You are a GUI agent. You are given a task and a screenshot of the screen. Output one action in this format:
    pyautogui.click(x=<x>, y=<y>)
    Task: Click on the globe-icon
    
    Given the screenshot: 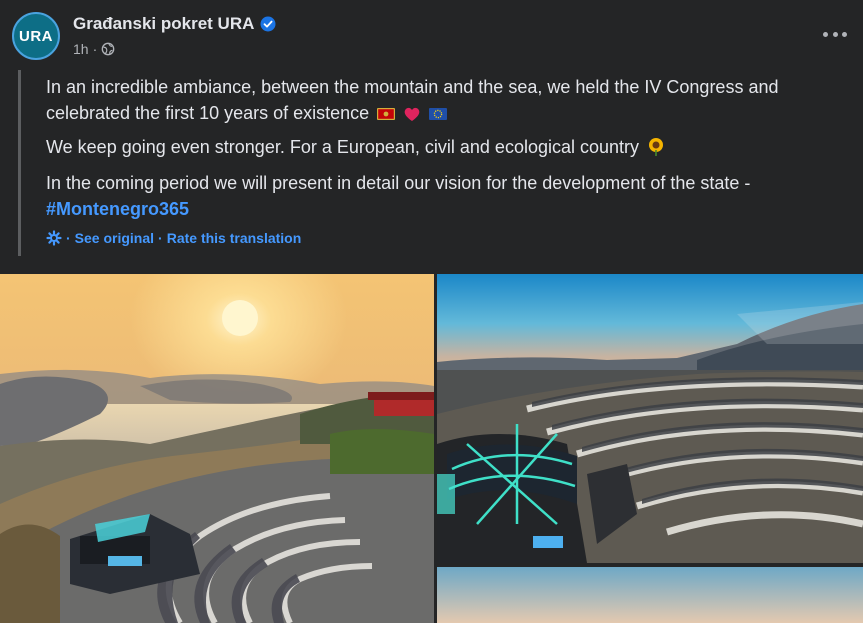 What is the action you would take?
    pyautogui.click(x=108, y=49)
    